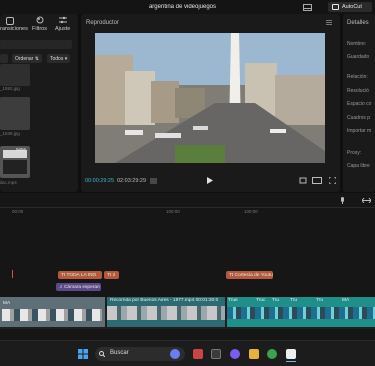  I want to click on copilot-icon, so click(175, 354).